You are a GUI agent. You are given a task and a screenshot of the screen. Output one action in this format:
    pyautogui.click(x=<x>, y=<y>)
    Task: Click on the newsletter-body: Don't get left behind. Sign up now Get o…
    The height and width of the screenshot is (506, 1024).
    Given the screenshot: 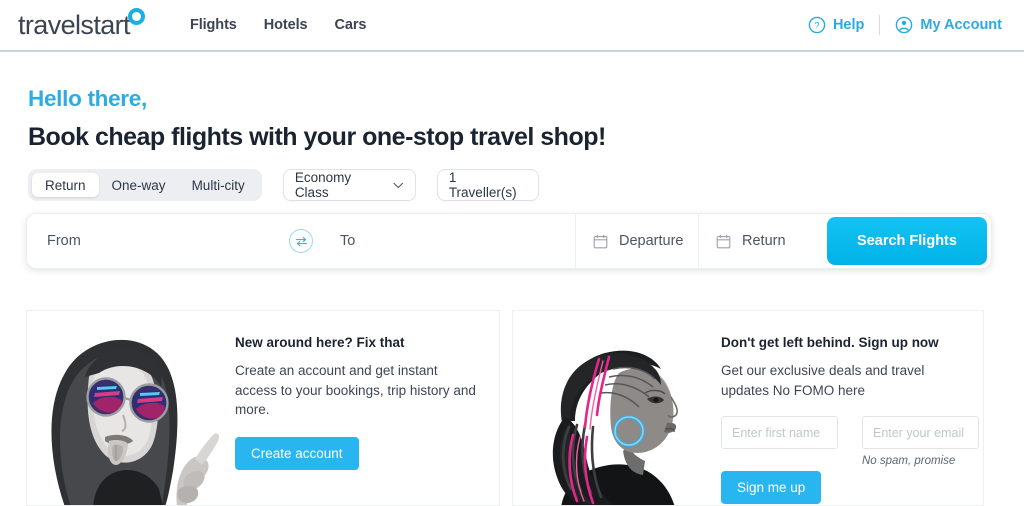 What is the action you would take?
    pyautogui.click(x=846, y=408)
    